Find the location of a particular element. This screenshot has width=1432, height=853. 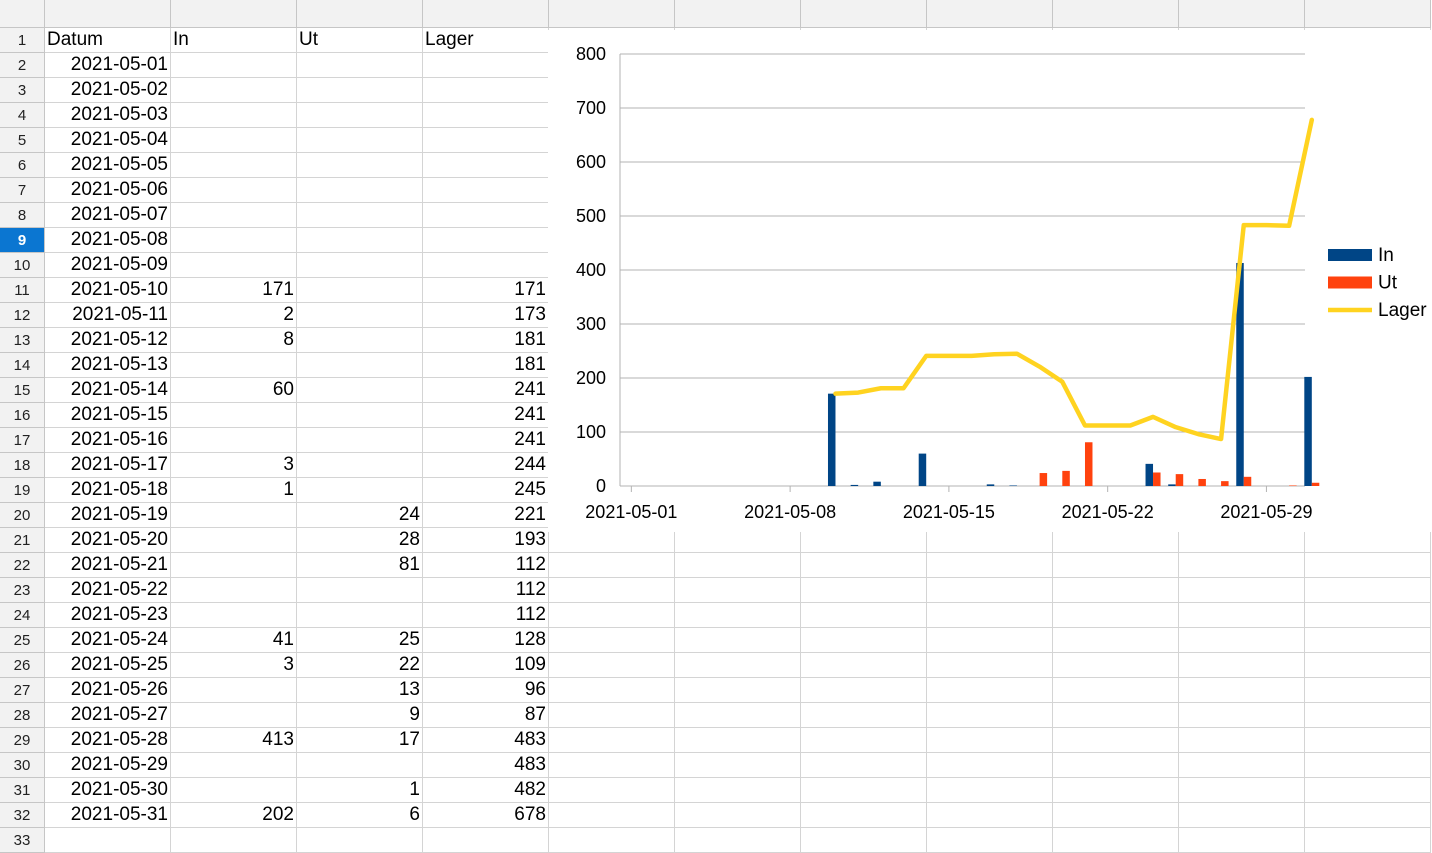

cell-k27 is located at coordinates (1368, 690).